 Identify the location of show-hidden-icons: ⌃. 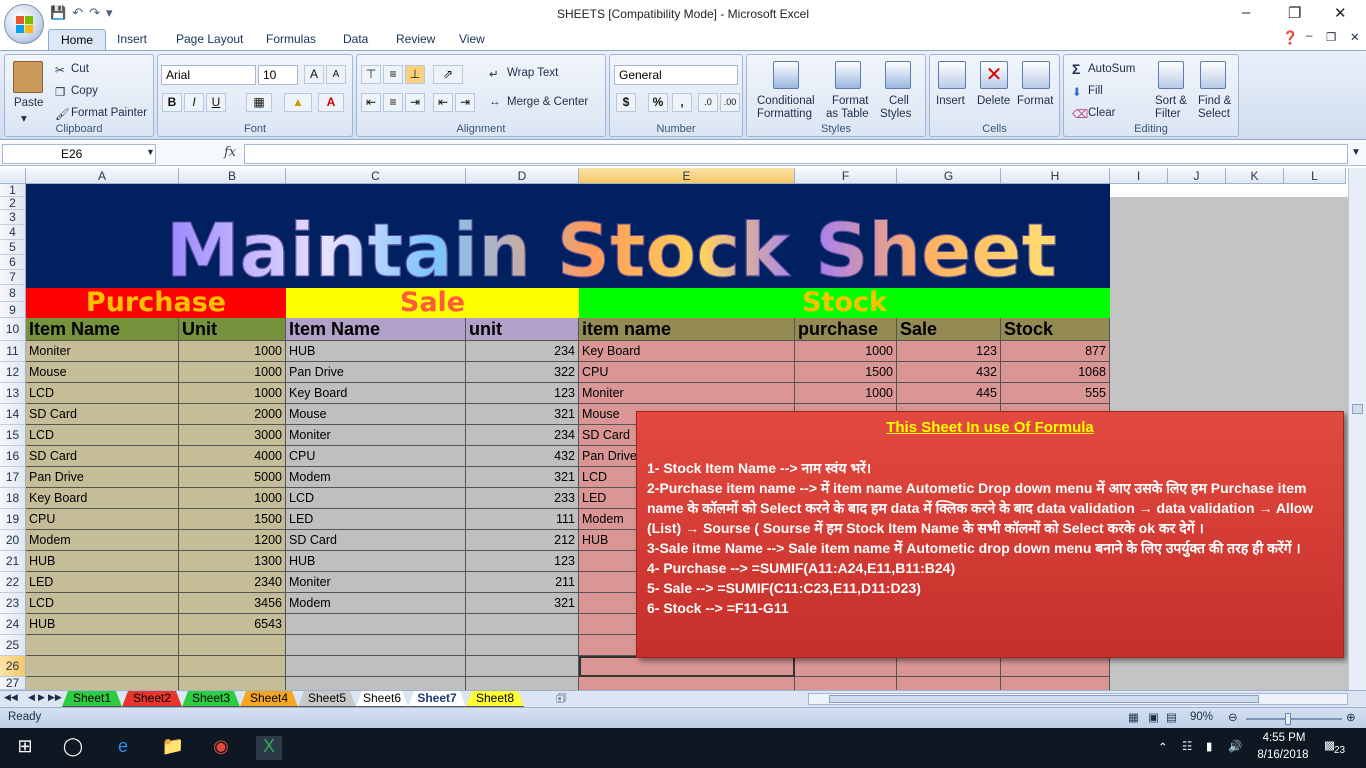
(1163, 747).